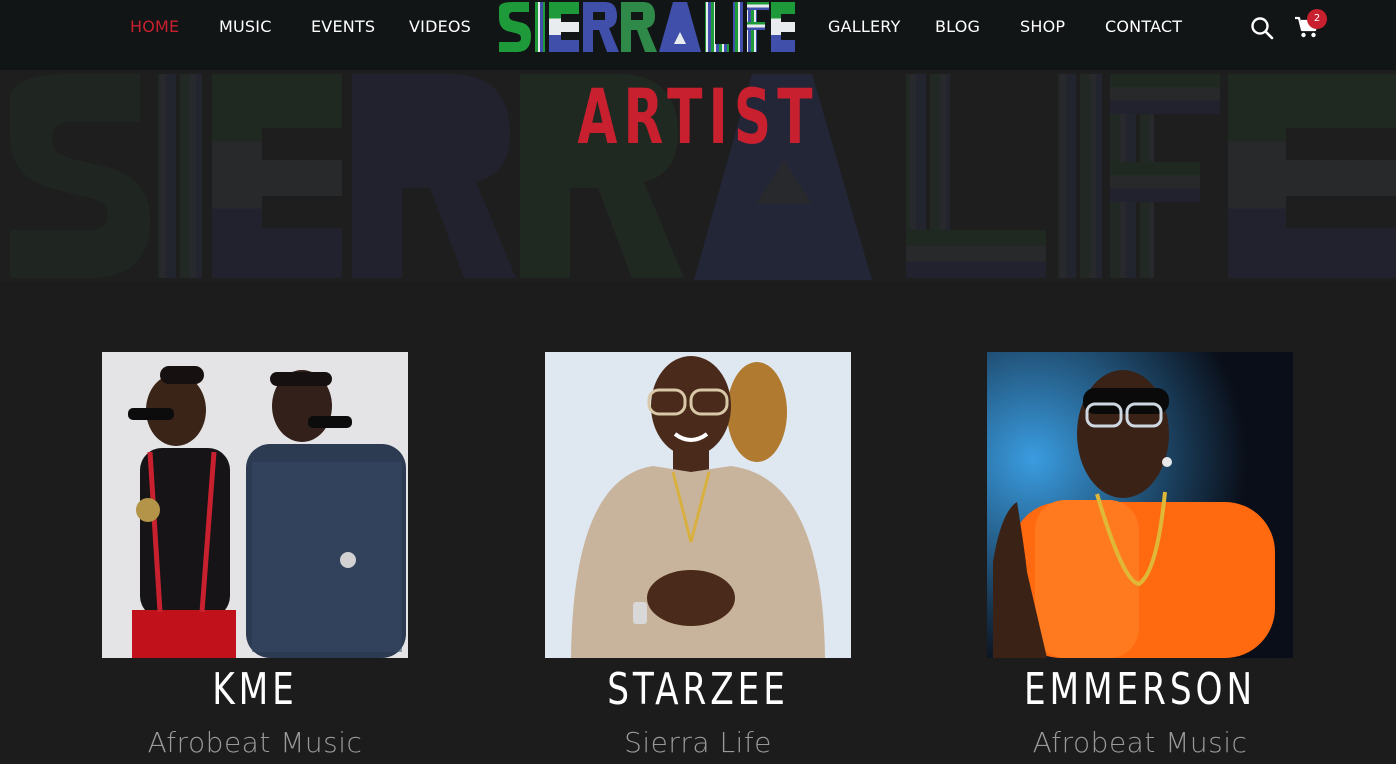 This screenshot has width=1396, height=764. Describe the element at coordinates (864, 26) in the screenshot. I see `nav-link-gallery: GALLERY` at that location.